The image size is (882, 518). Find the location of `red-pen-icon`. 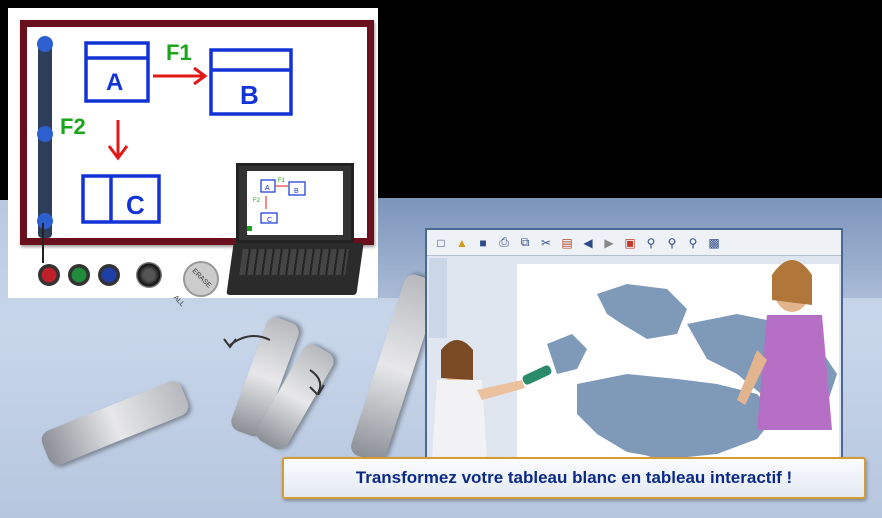

red-pen-icon is located at coordinates (49, 275).